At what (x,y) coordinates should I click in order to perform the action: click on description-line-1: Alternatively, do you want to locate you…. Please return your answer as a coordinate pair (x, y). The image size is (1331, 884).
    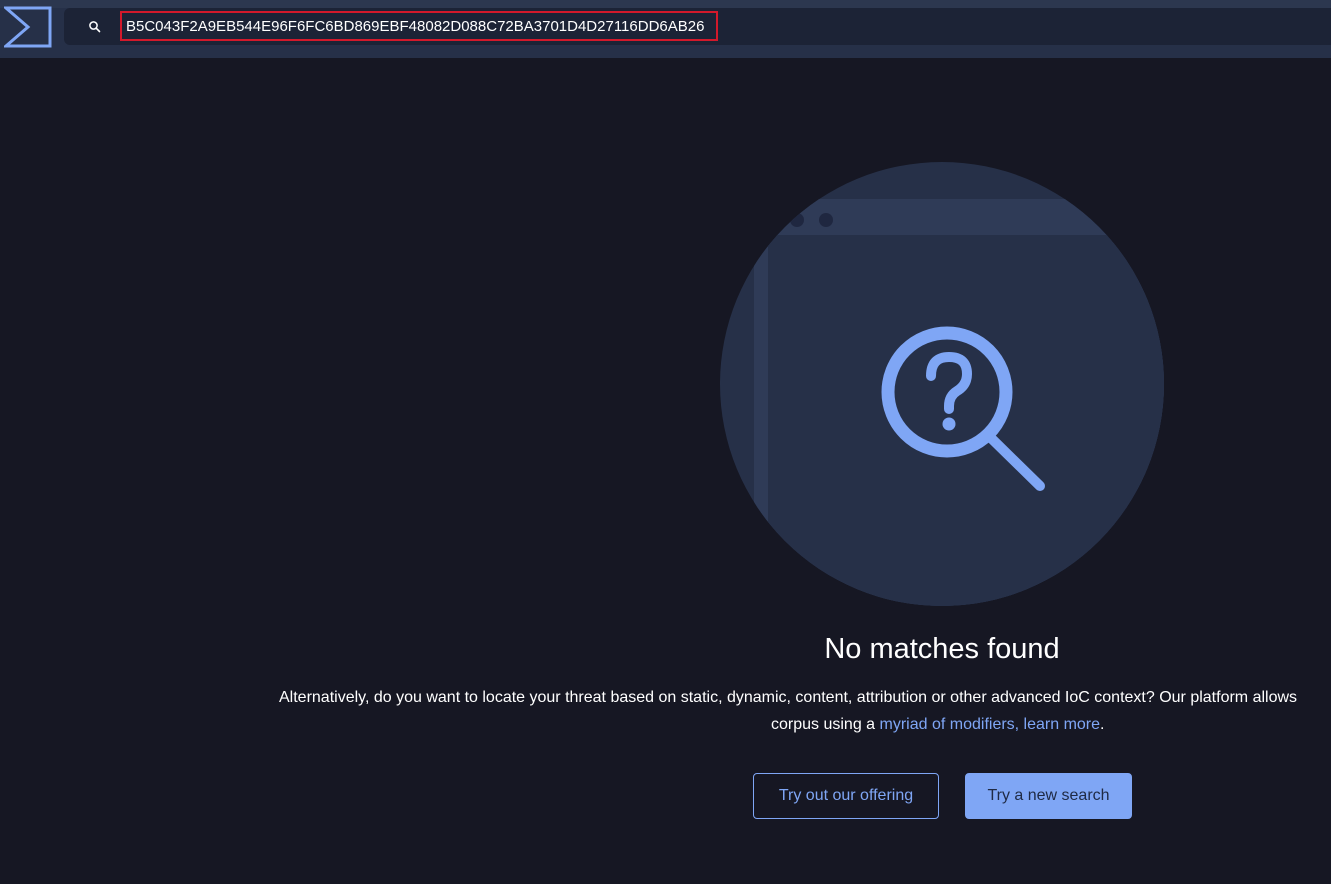
    Looking at the image, I should click on (788, 697).